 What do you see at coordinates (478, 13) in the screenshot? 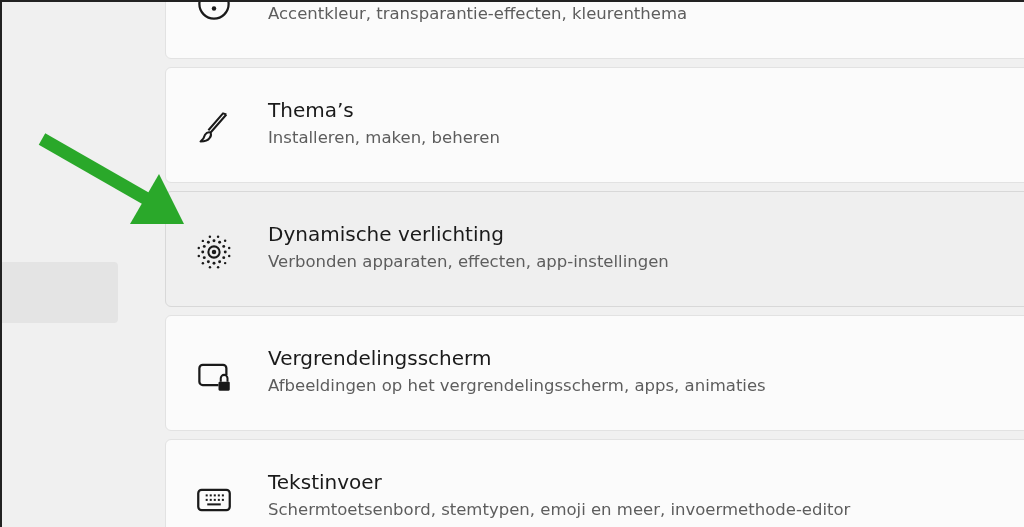
I see `card-subtitle: Accentkleur, transparantie-effecten, kleurenthema` at bounding box center [478, 13].